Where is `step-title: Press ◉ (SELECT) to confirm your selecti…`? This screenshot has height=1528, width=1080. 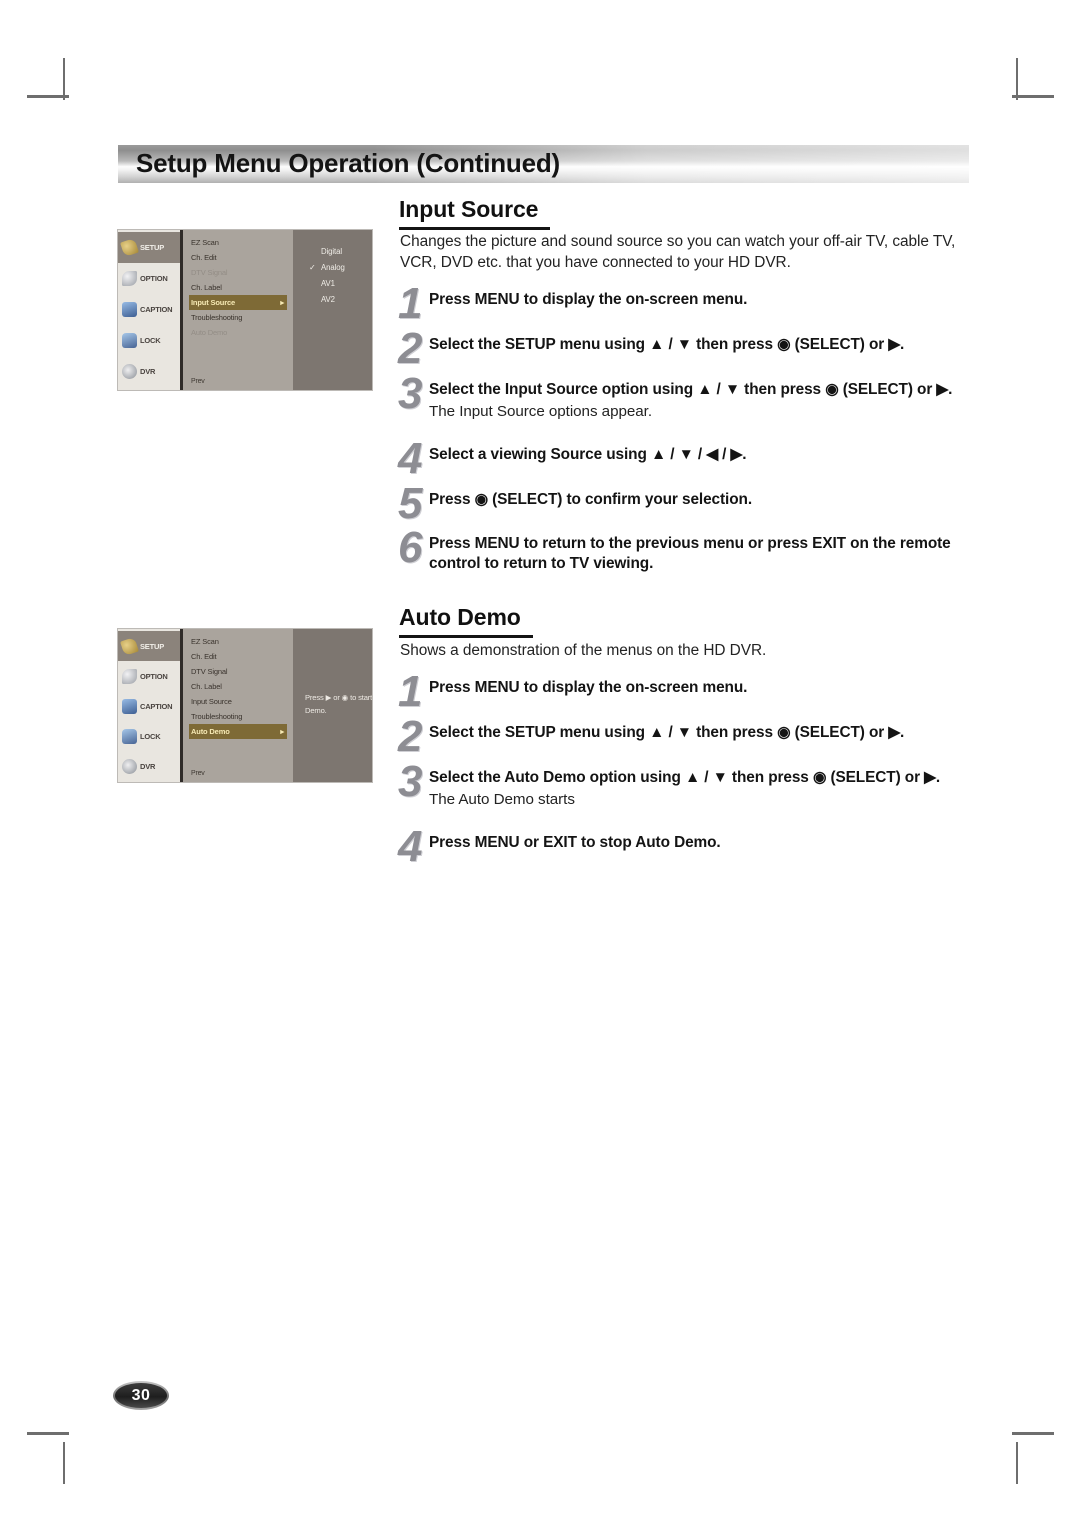
step-title: Press ◉ (SELECT) to confirm your selecti… is located at coordinates (590, 499).